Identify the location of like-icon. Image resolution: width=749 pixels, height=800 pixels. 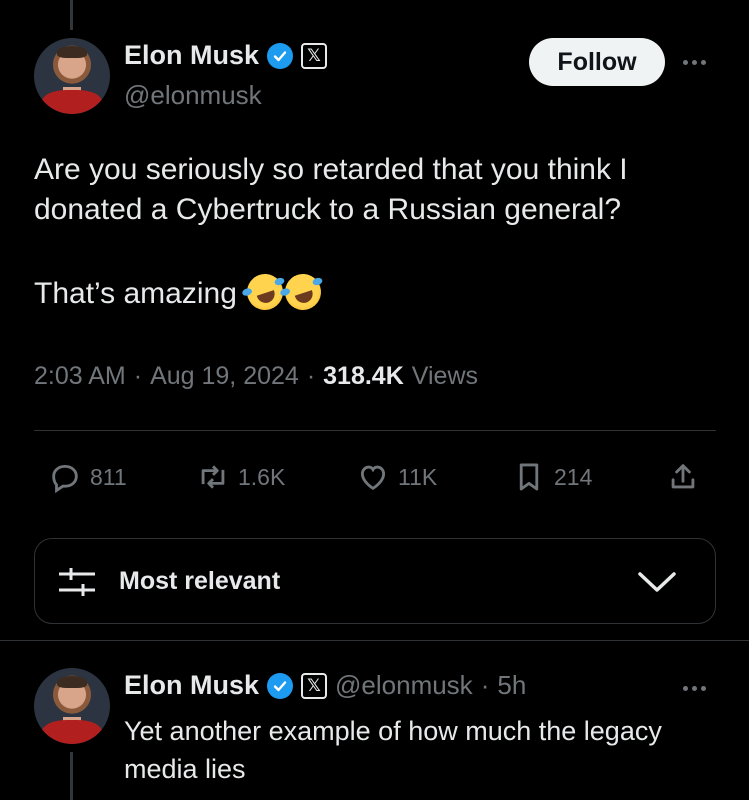
(373, 477).